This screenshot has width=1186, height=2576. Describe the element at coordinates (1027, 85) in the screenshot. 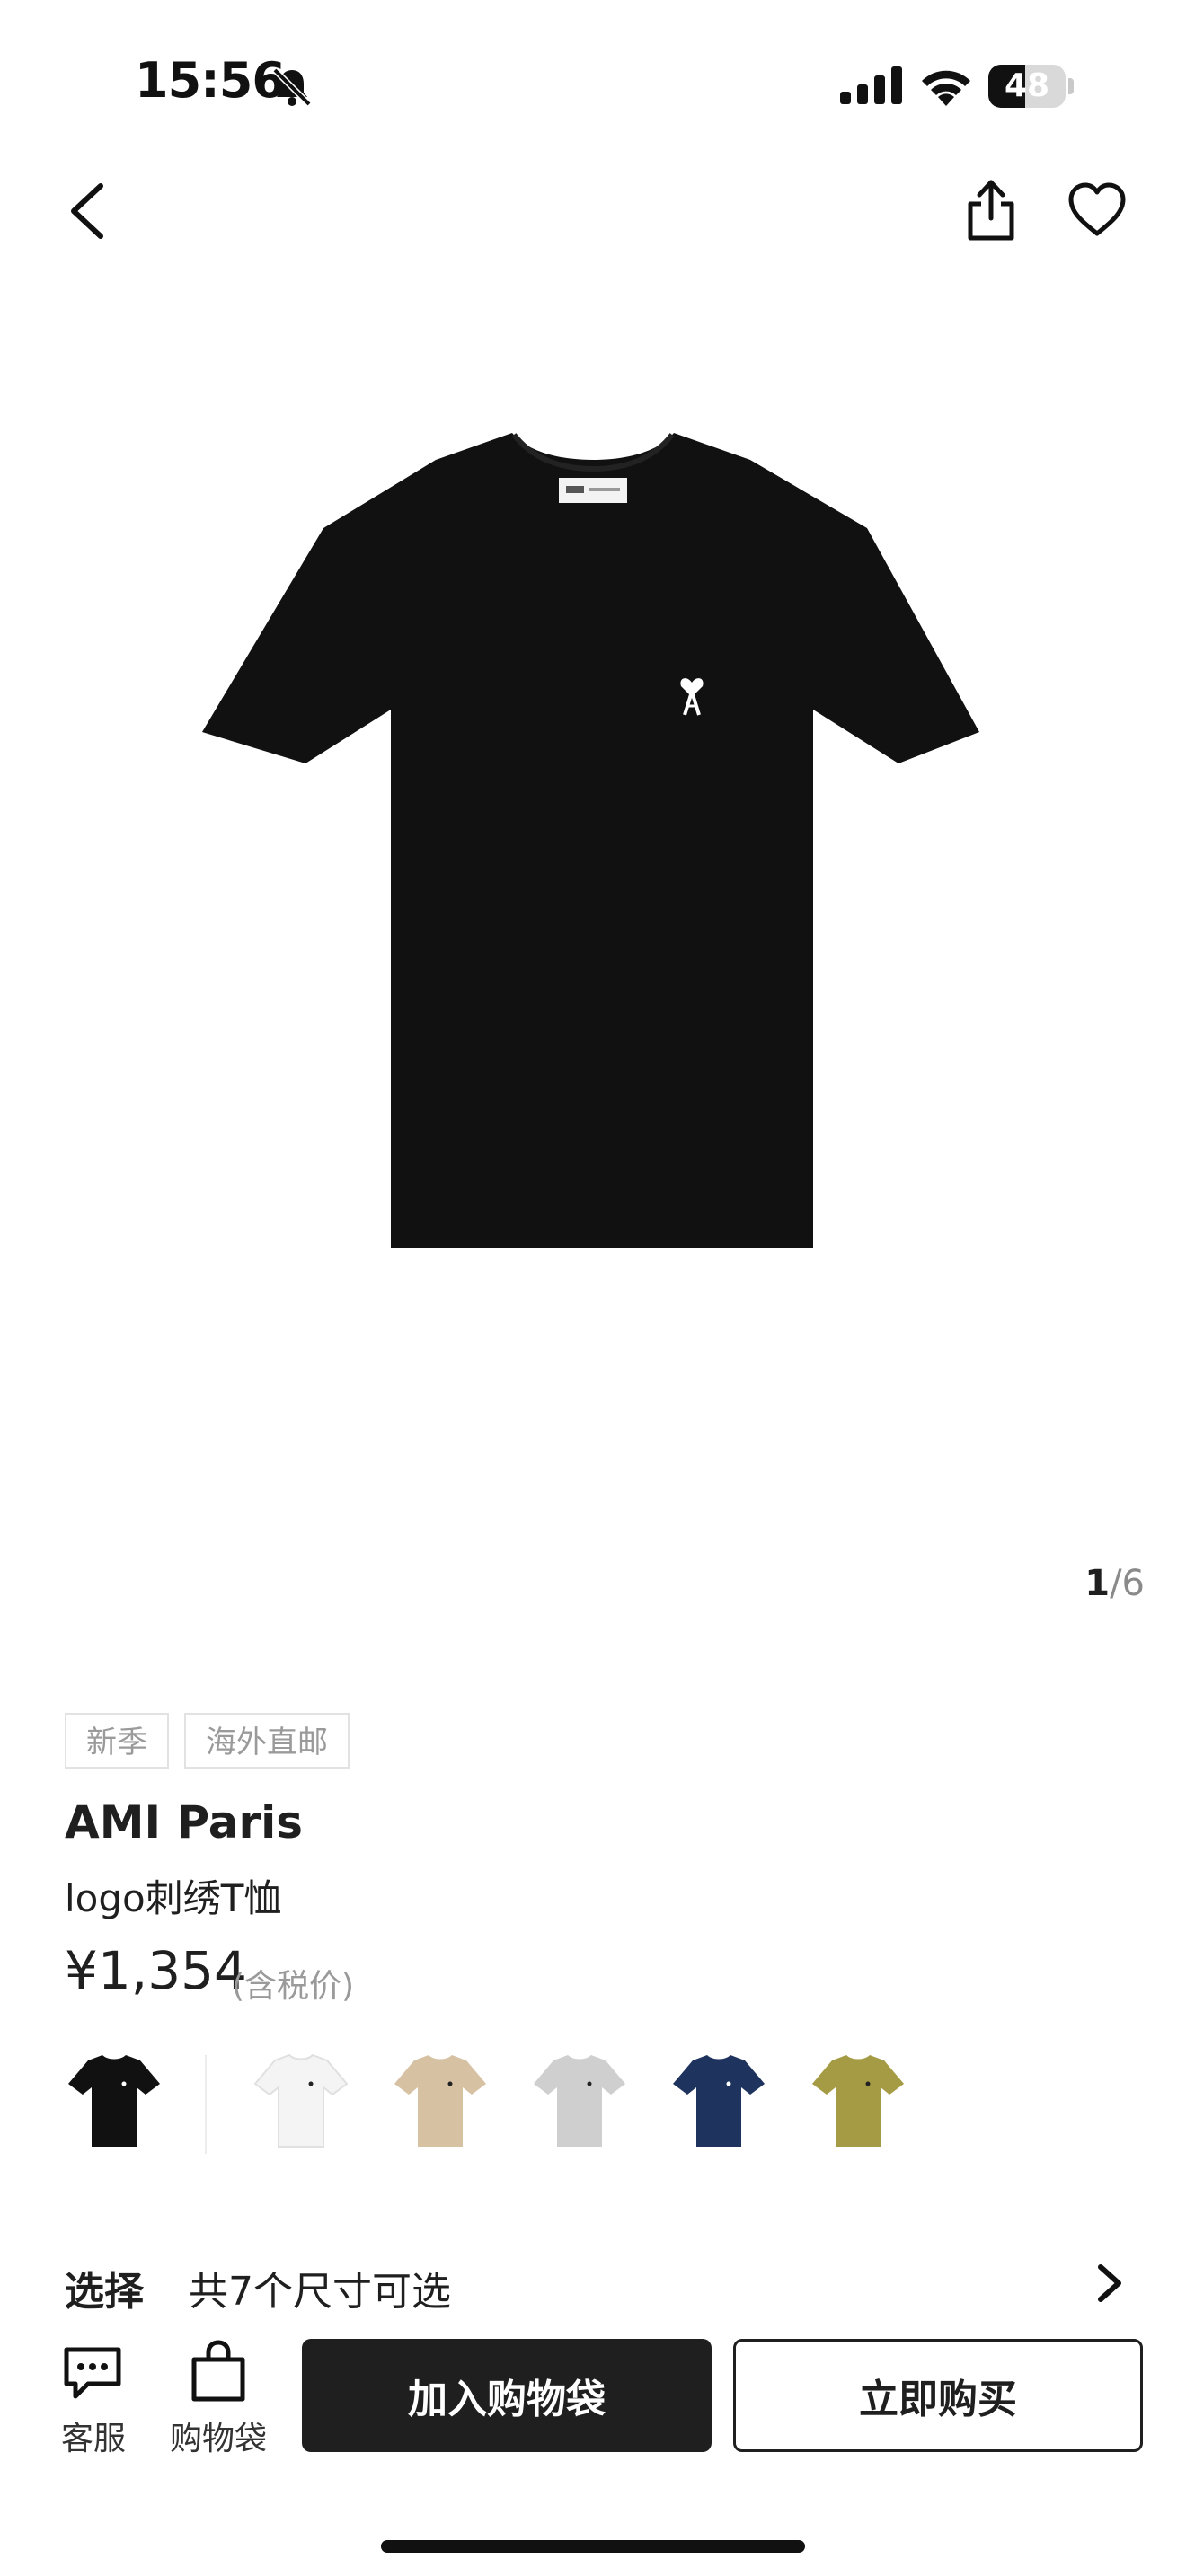

I see `battery-percent: 48` at that location.